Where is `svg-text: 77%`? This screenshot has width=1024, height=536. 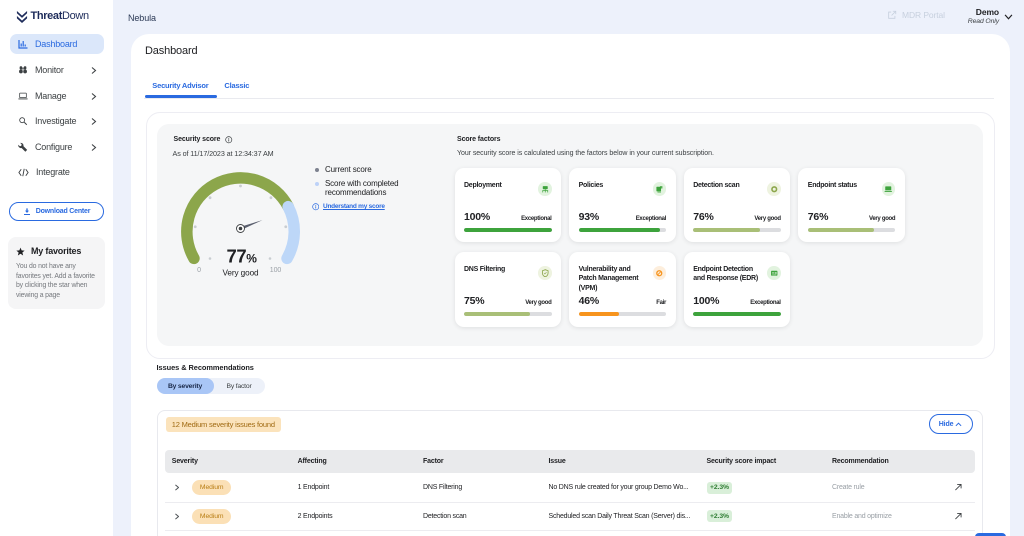 svg-text: 77% is located at coordinates (241, 256).